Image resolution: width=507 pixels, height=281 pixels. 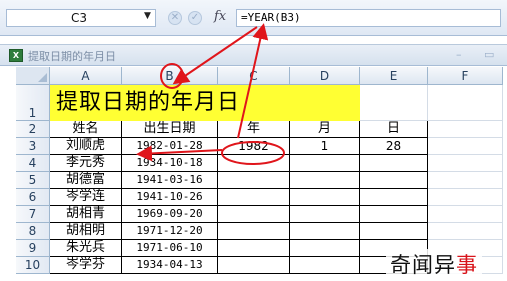 I want to click on column-header-e: E, so click(x=394, y=76).